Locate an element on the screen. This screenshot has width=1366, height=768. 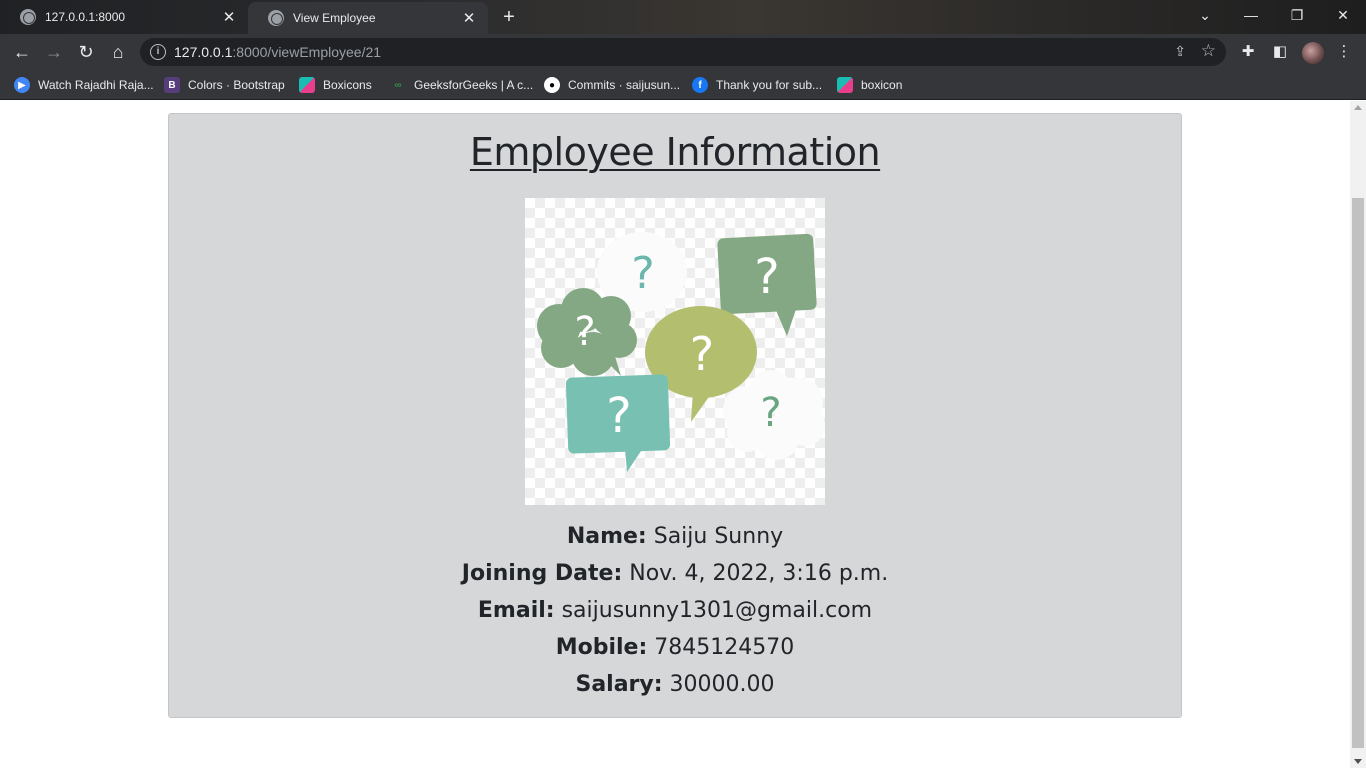
name-value: Saiju Sunny is located at coordinates (718, 536).